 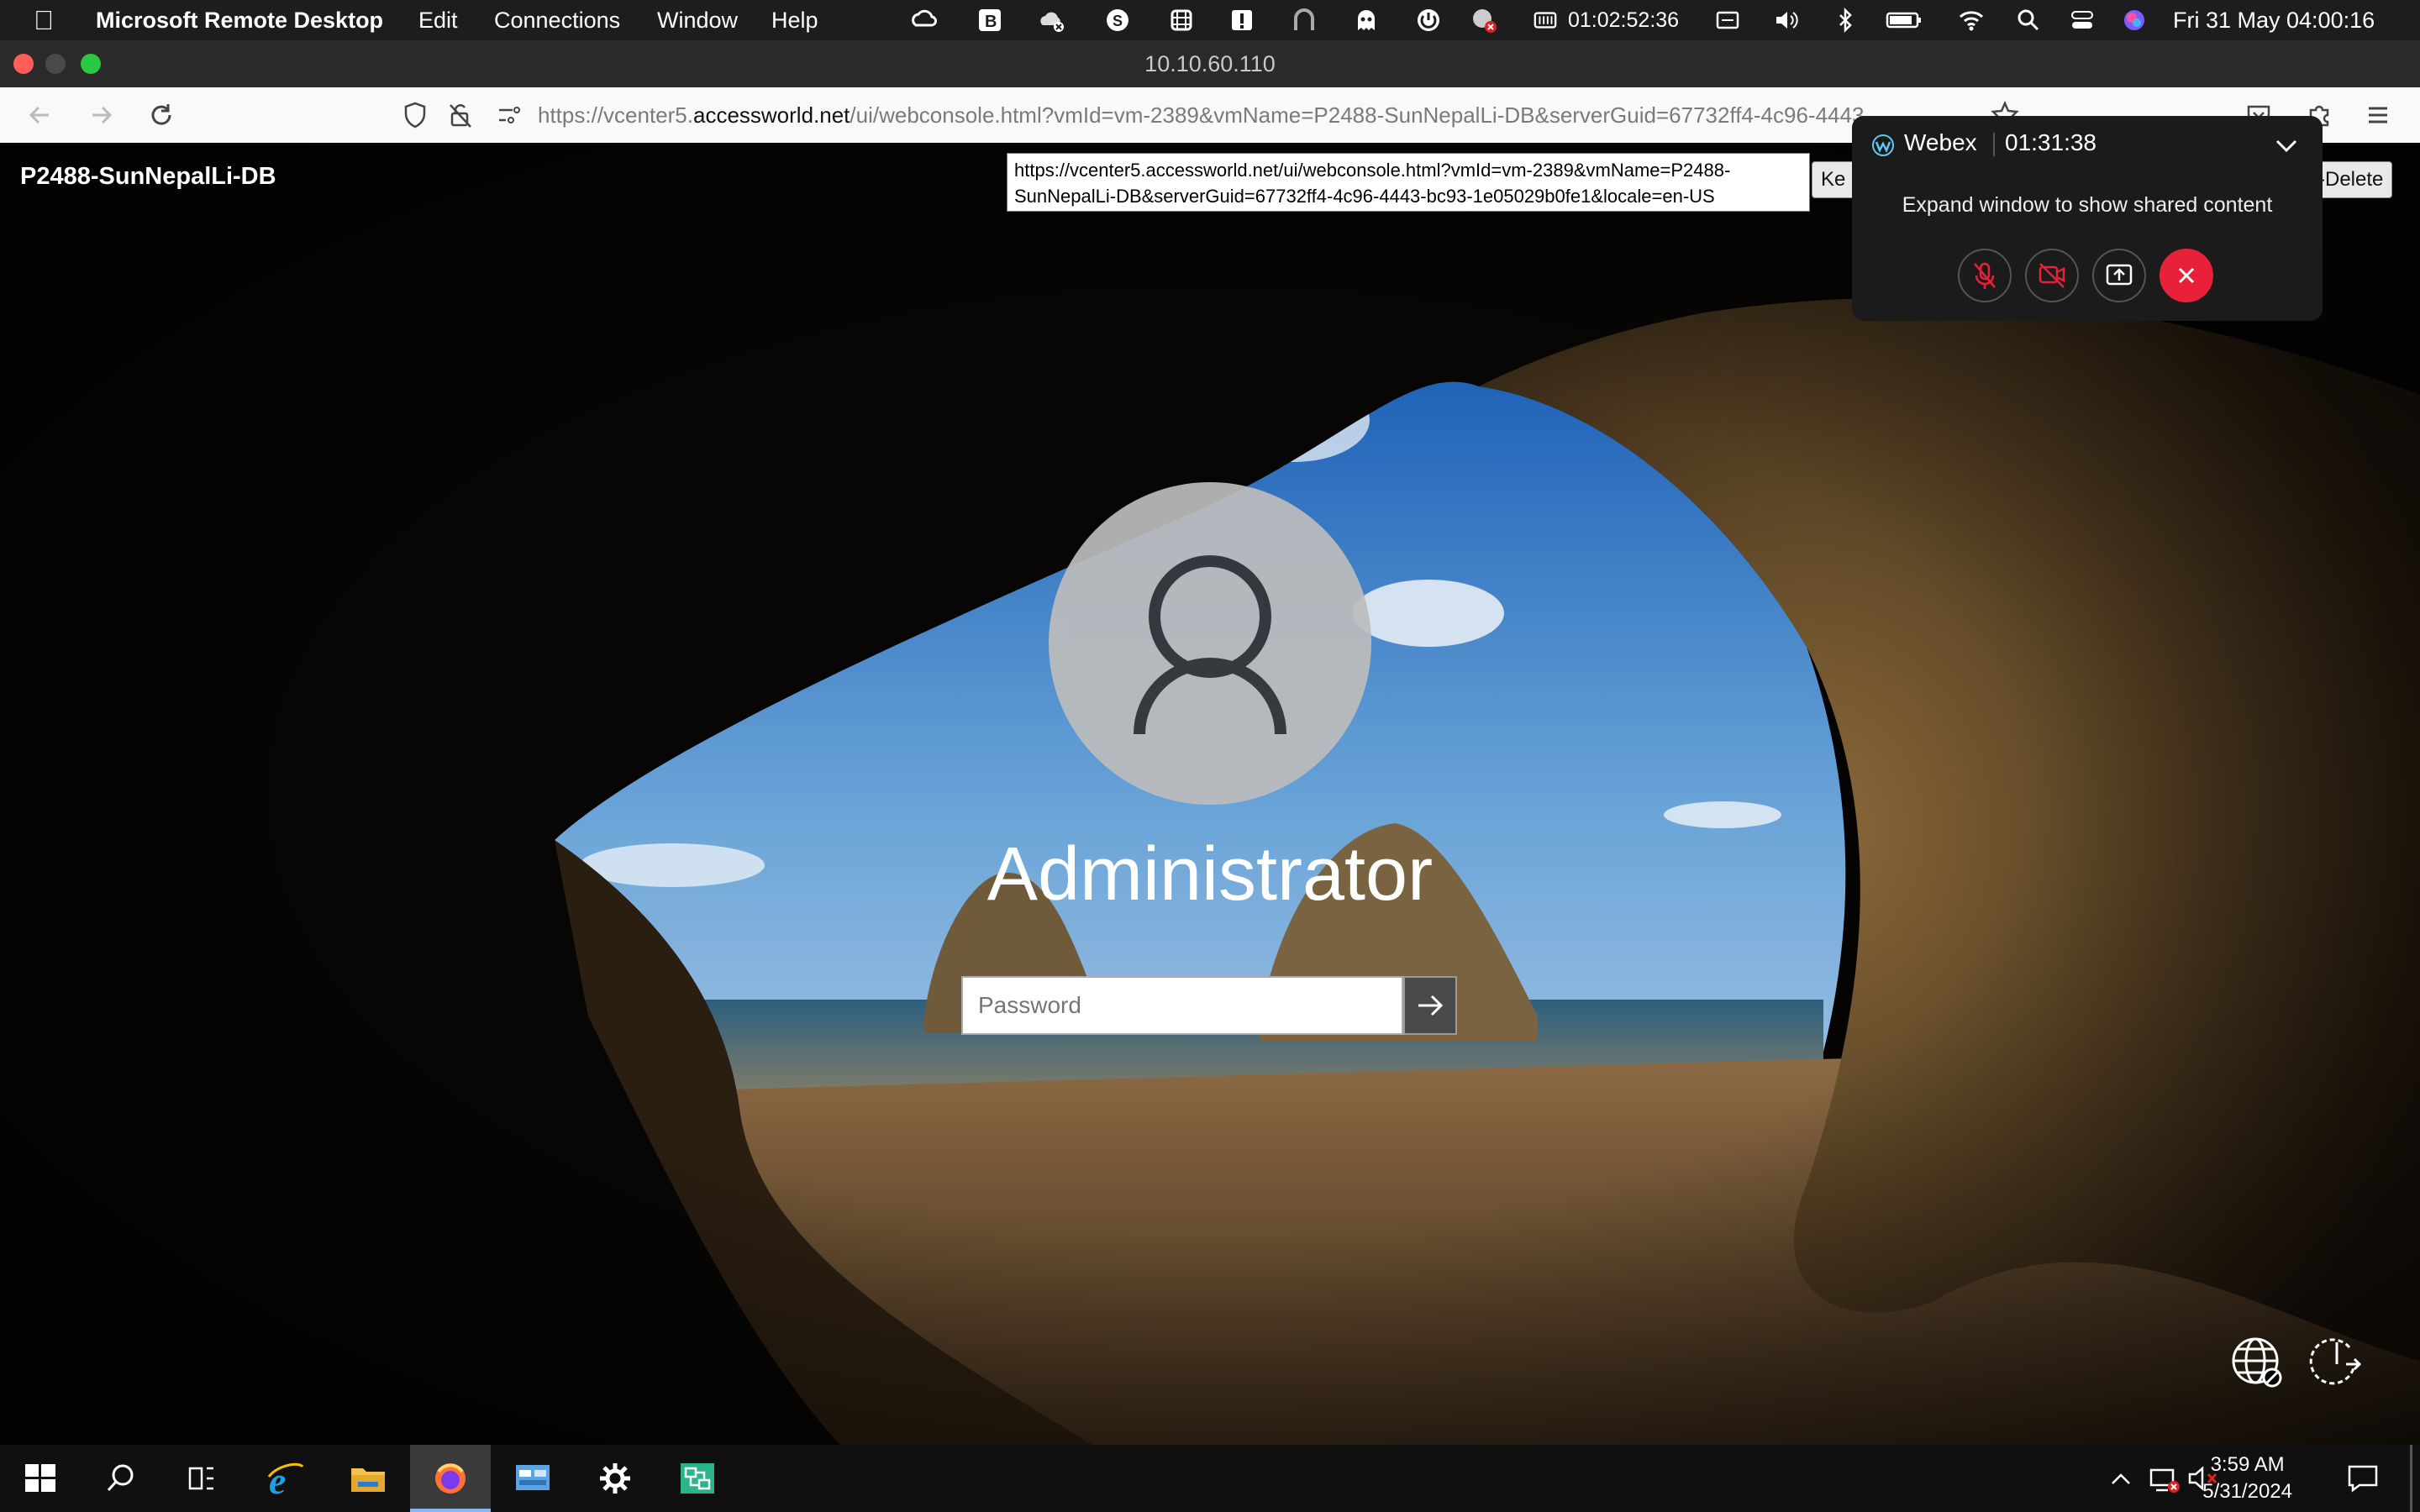 I want to click on windows-logo-icon, so click(x=40, y=1478).